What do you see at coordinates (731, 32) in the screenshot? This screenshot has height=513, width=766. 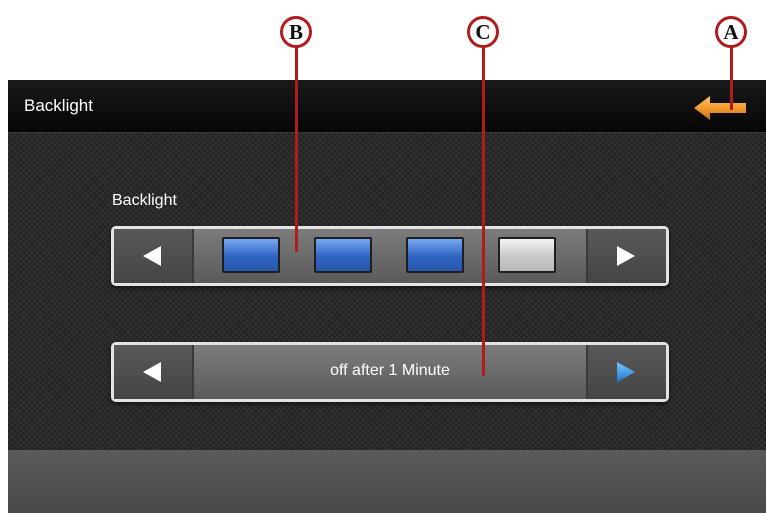 I see `callout-a: A` at bounding box center [731, 32].